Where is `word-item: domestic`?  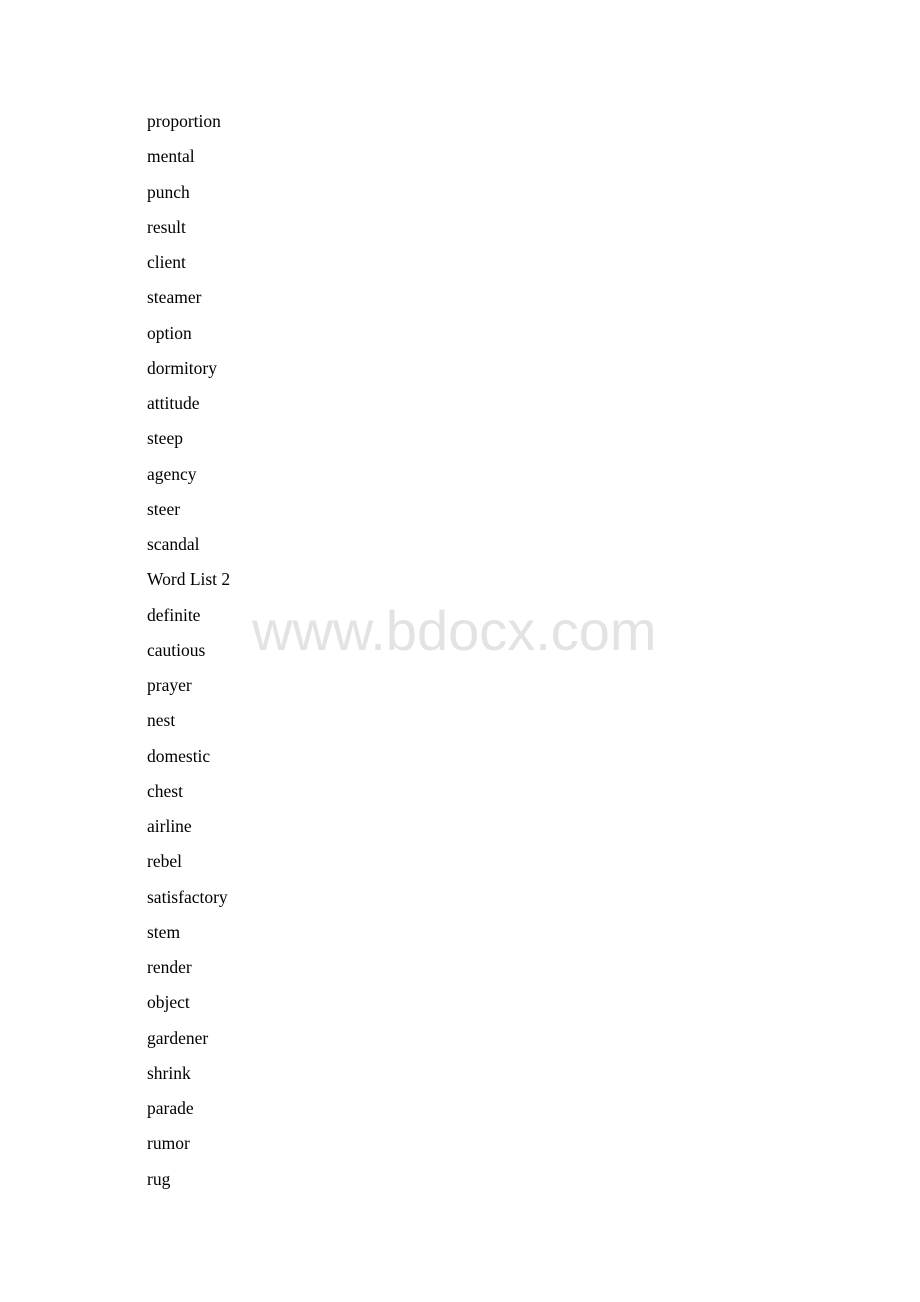
word-item: domestic is located at coordinates (179, 755).